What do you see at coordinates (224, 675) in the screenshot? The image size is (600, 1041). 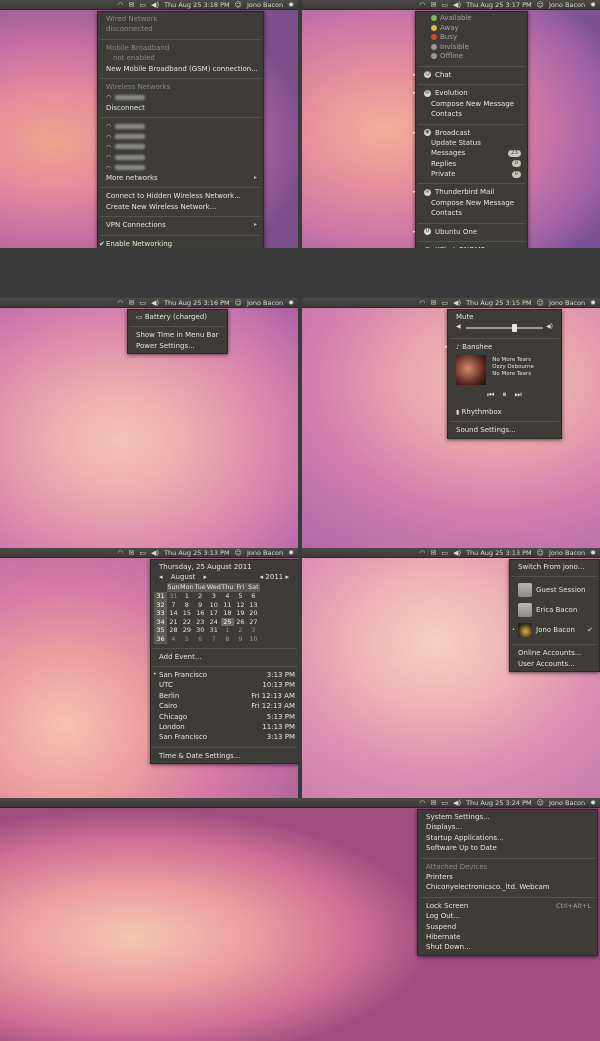 I see `location-item: • San Francisco 3:13 PM` at bounding box center [224, 675].